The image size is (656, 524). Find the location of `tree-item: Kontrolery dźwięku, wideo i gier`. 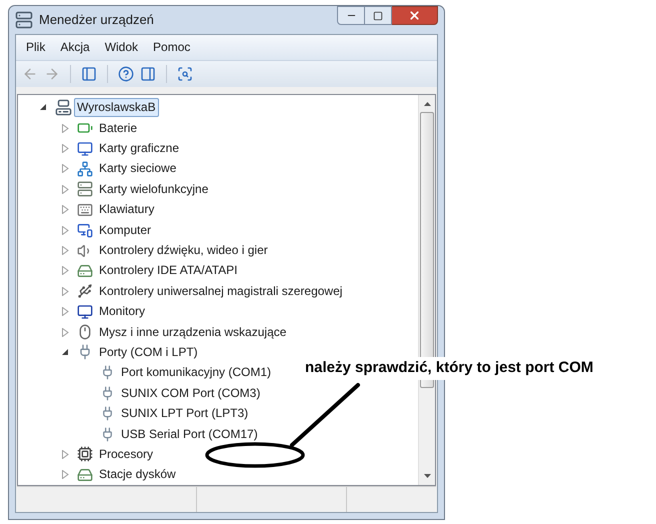

tree-item: Kontrolery dźwięku, wideo i gier is located at coordinates (183, 250).